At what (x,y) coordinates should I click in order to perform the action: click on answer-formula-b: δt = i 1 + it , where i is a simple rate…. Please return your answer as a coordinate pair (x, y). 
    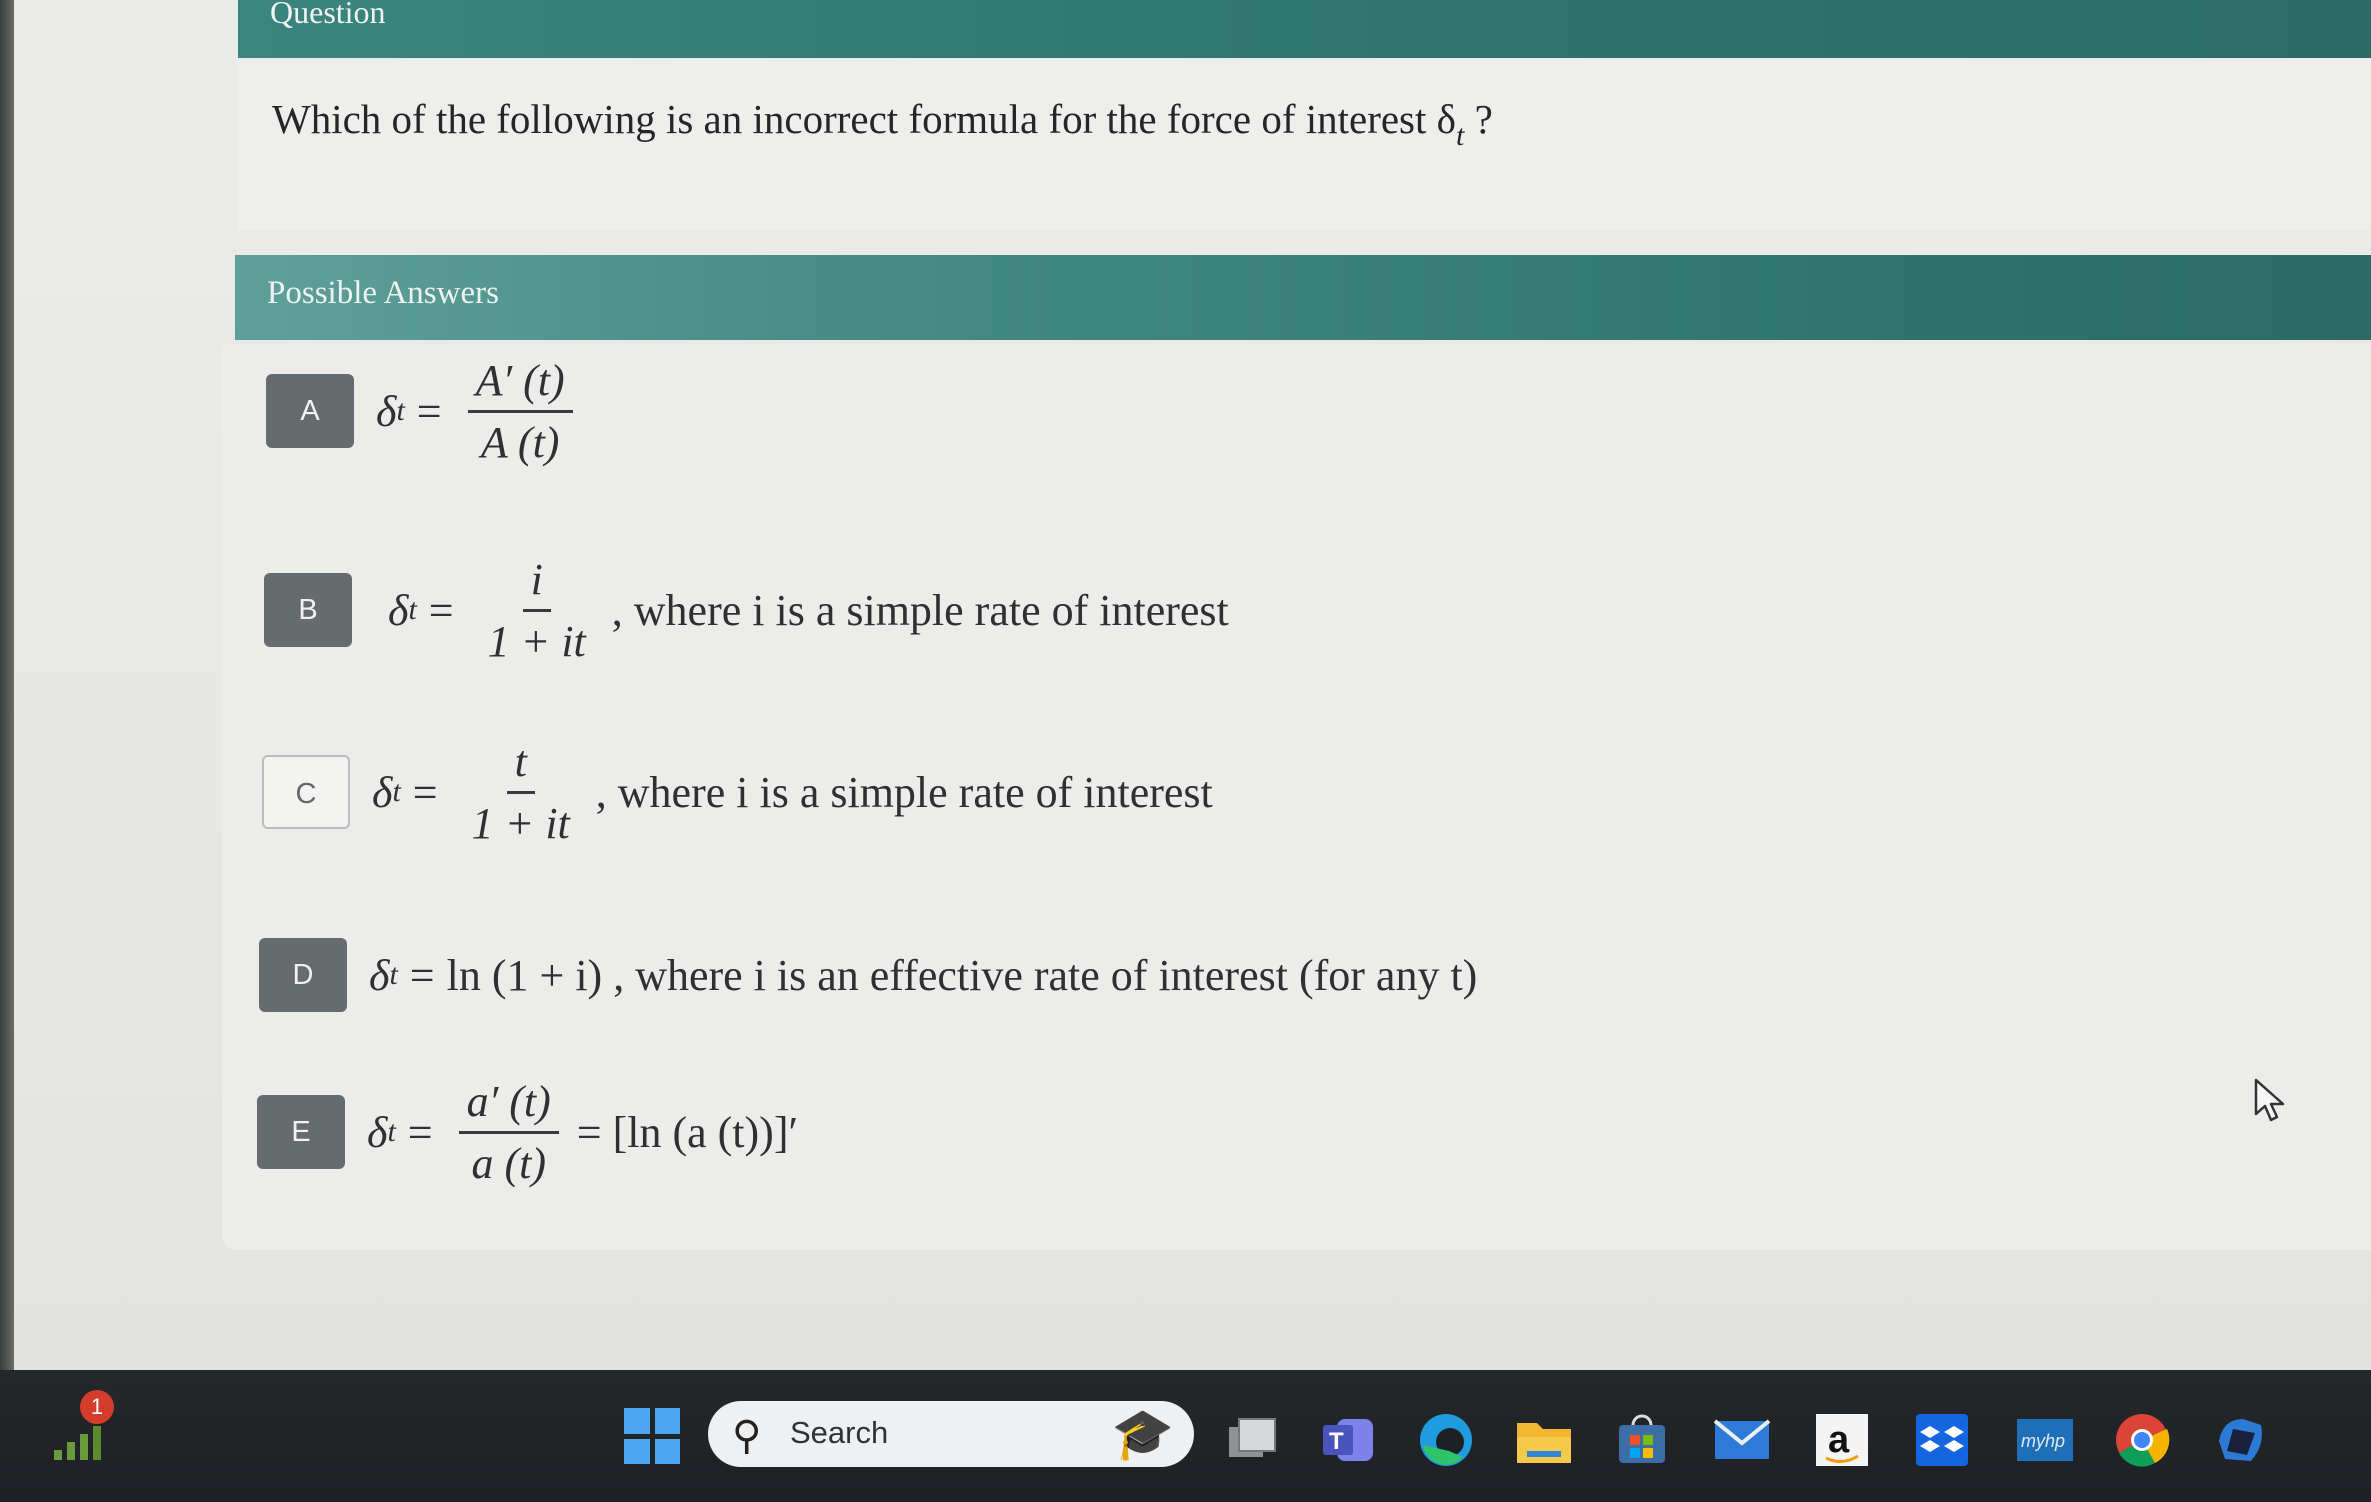
    Looking at the image, I should click on (808, 610).